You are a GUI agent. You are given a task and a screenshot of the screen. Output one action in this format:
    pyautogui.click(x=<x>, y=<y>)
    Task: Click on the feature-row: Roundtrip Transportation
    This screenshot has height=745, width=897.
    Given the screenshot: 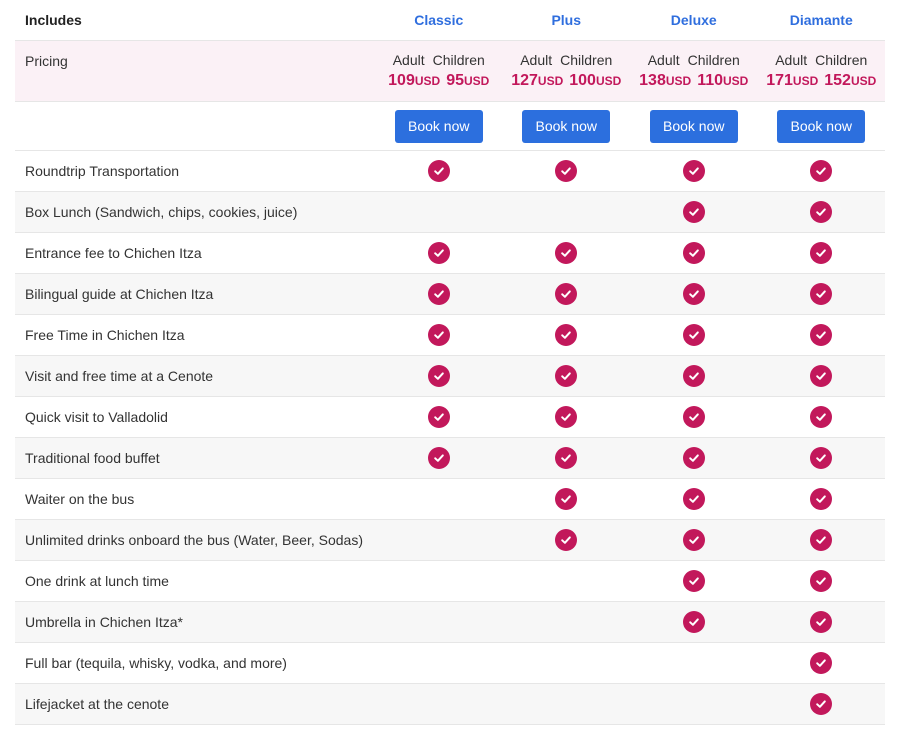 What is the action you would take?
    pyautogui.click(x=450, y=171)
    